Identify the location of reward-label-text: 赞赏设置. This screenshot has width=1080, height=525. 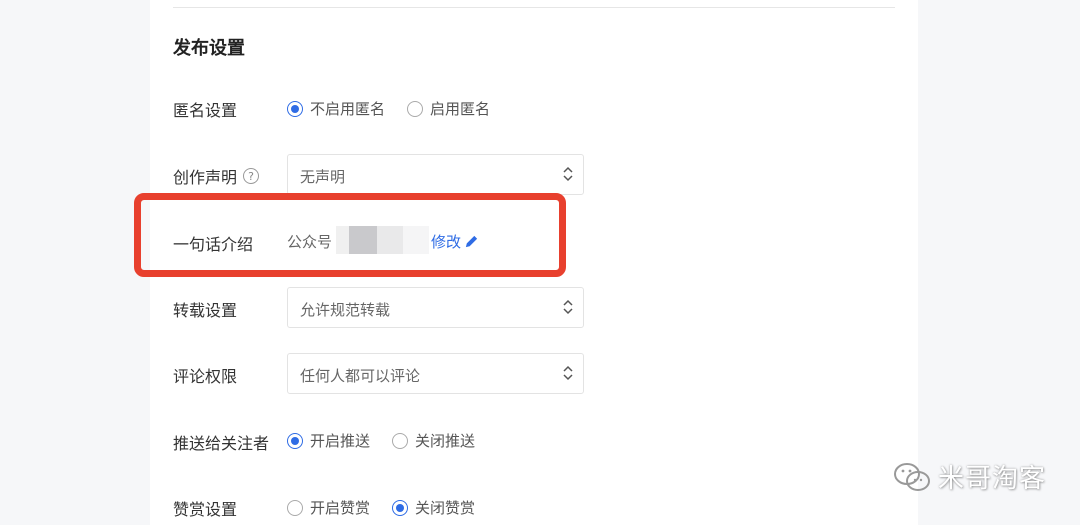
(205, 509).